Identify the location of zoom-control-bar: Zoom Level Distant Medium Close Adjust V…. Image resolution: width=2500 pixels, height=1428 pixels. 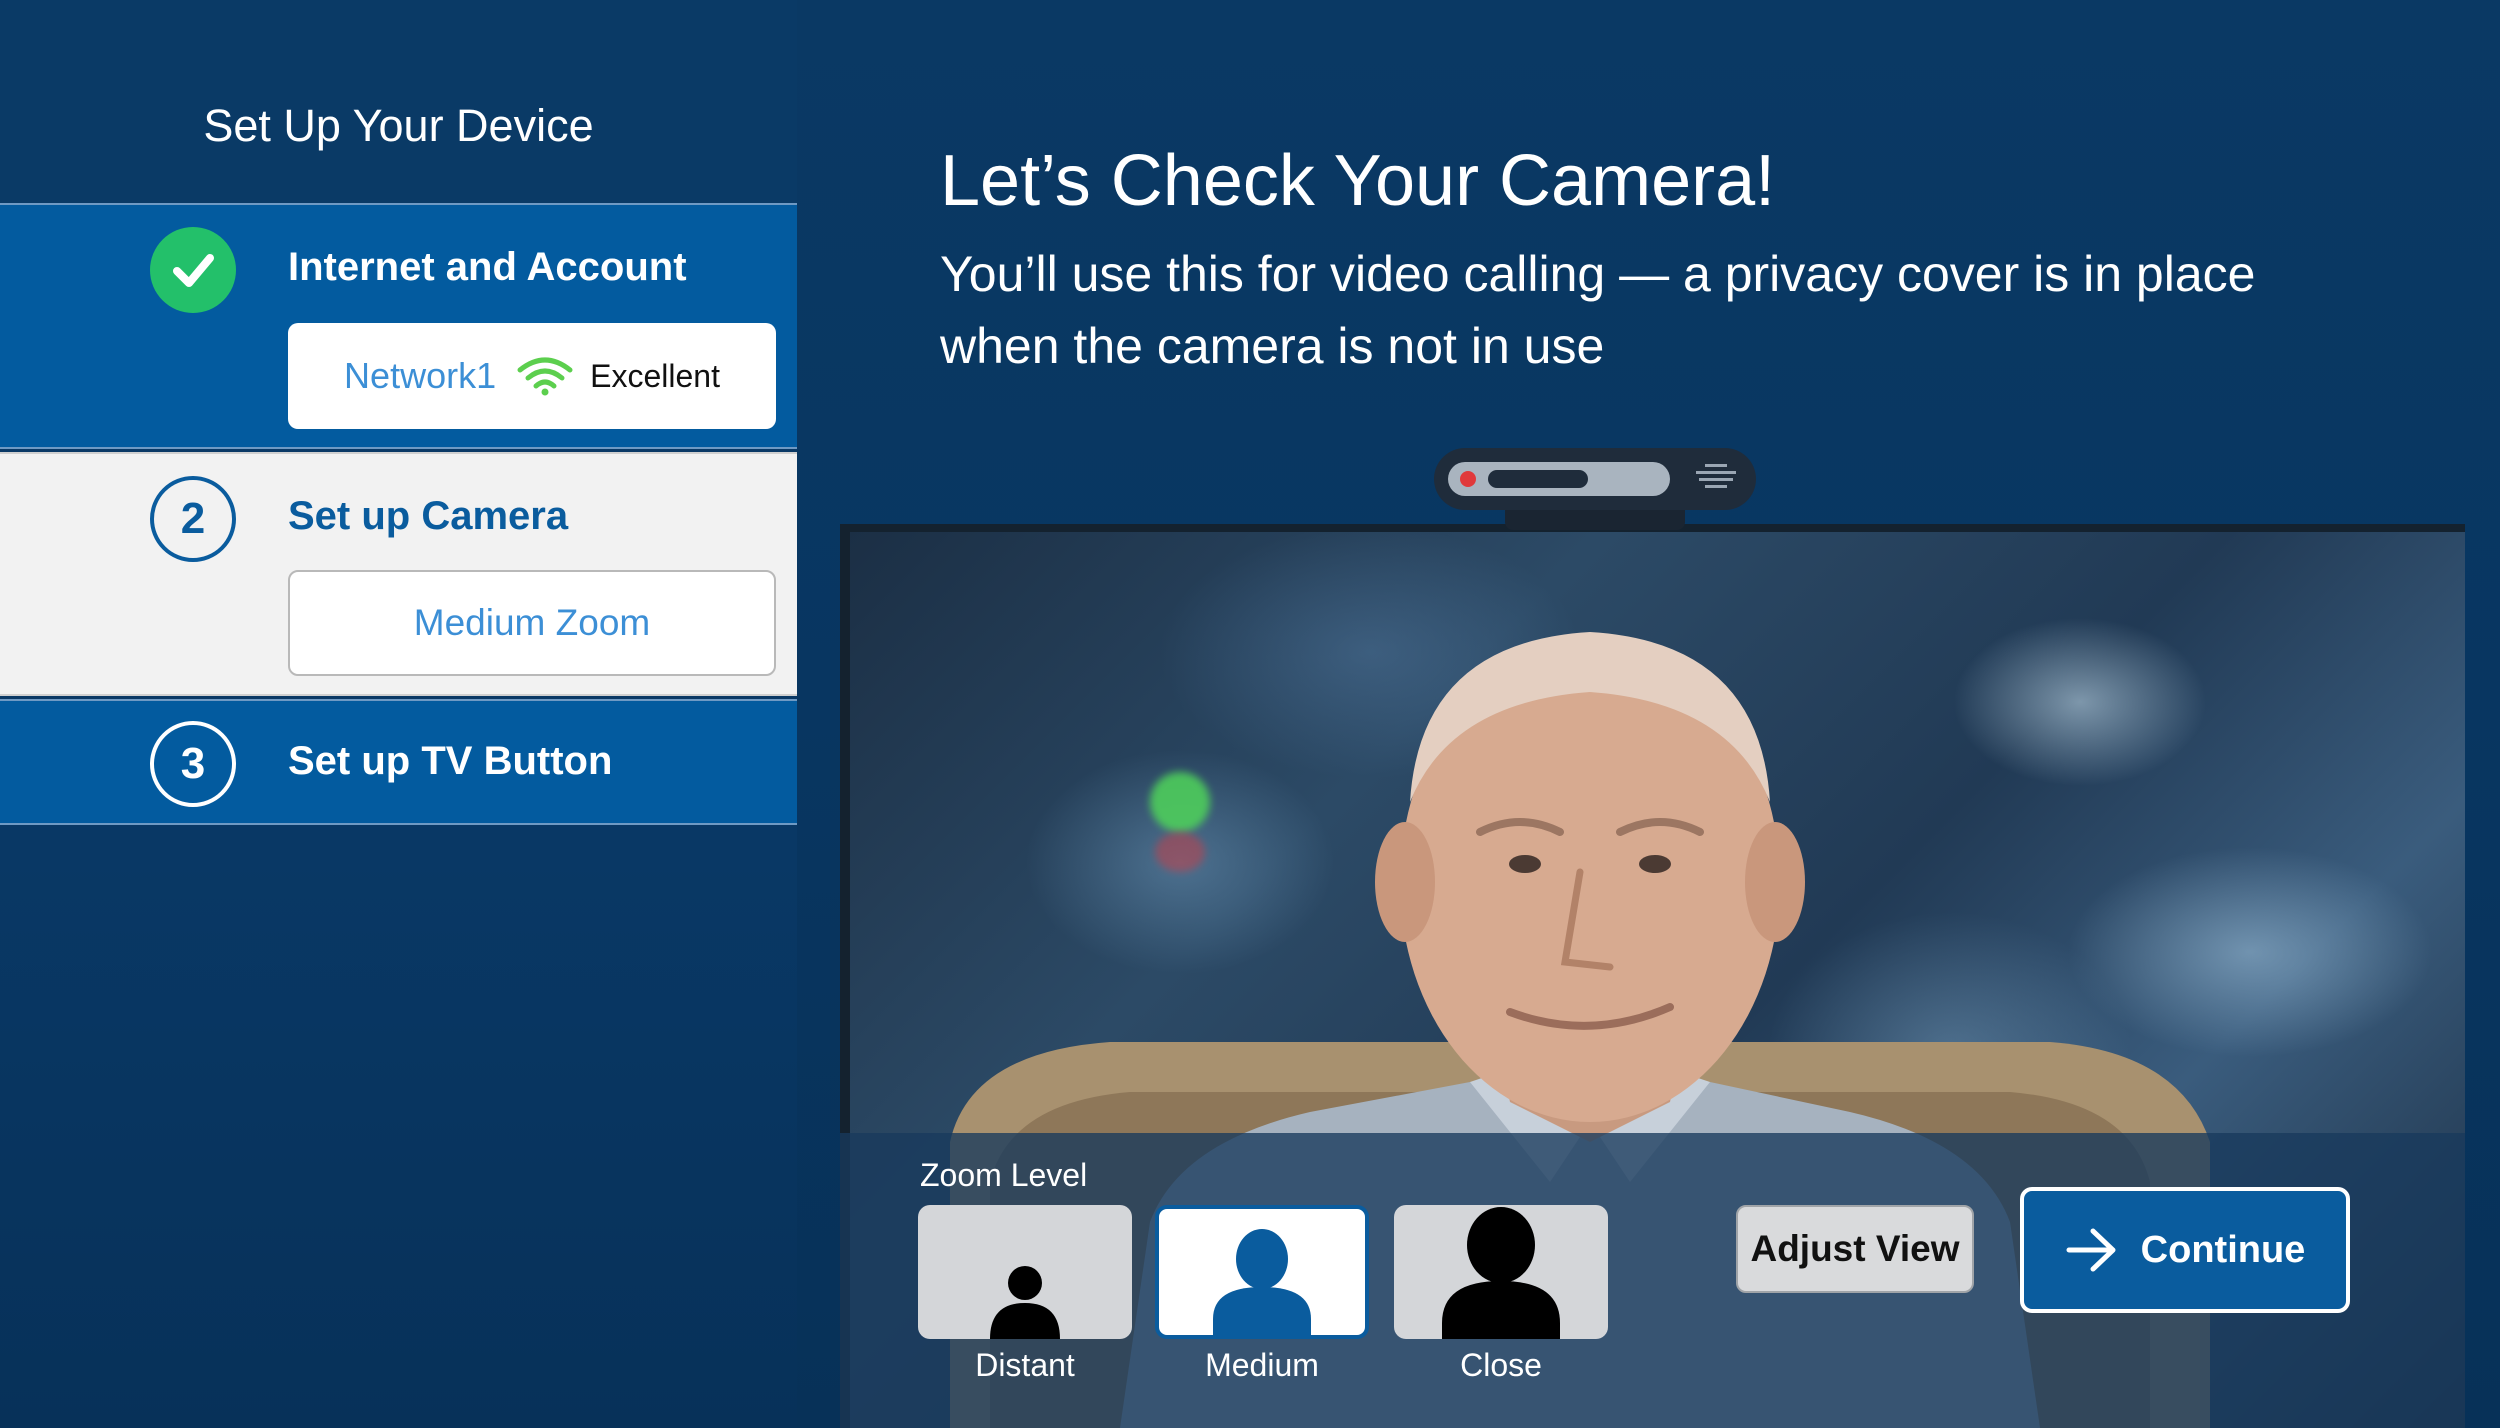
(1652, 1280).